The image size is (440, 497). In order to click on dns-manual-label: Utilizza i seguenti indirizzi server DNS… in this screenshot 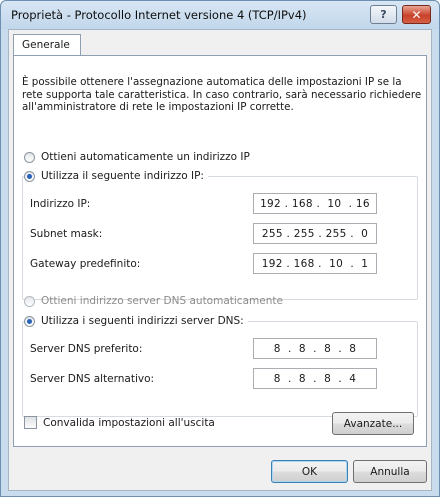, I will do `click(142, 321)`.